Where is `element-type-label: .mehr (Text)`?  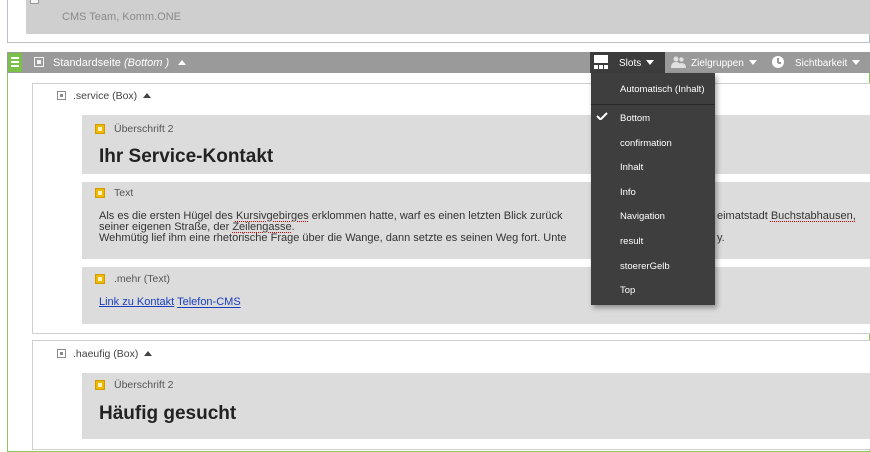
element-type-label: .mehr (Text) is located at coordinates (142, 279).